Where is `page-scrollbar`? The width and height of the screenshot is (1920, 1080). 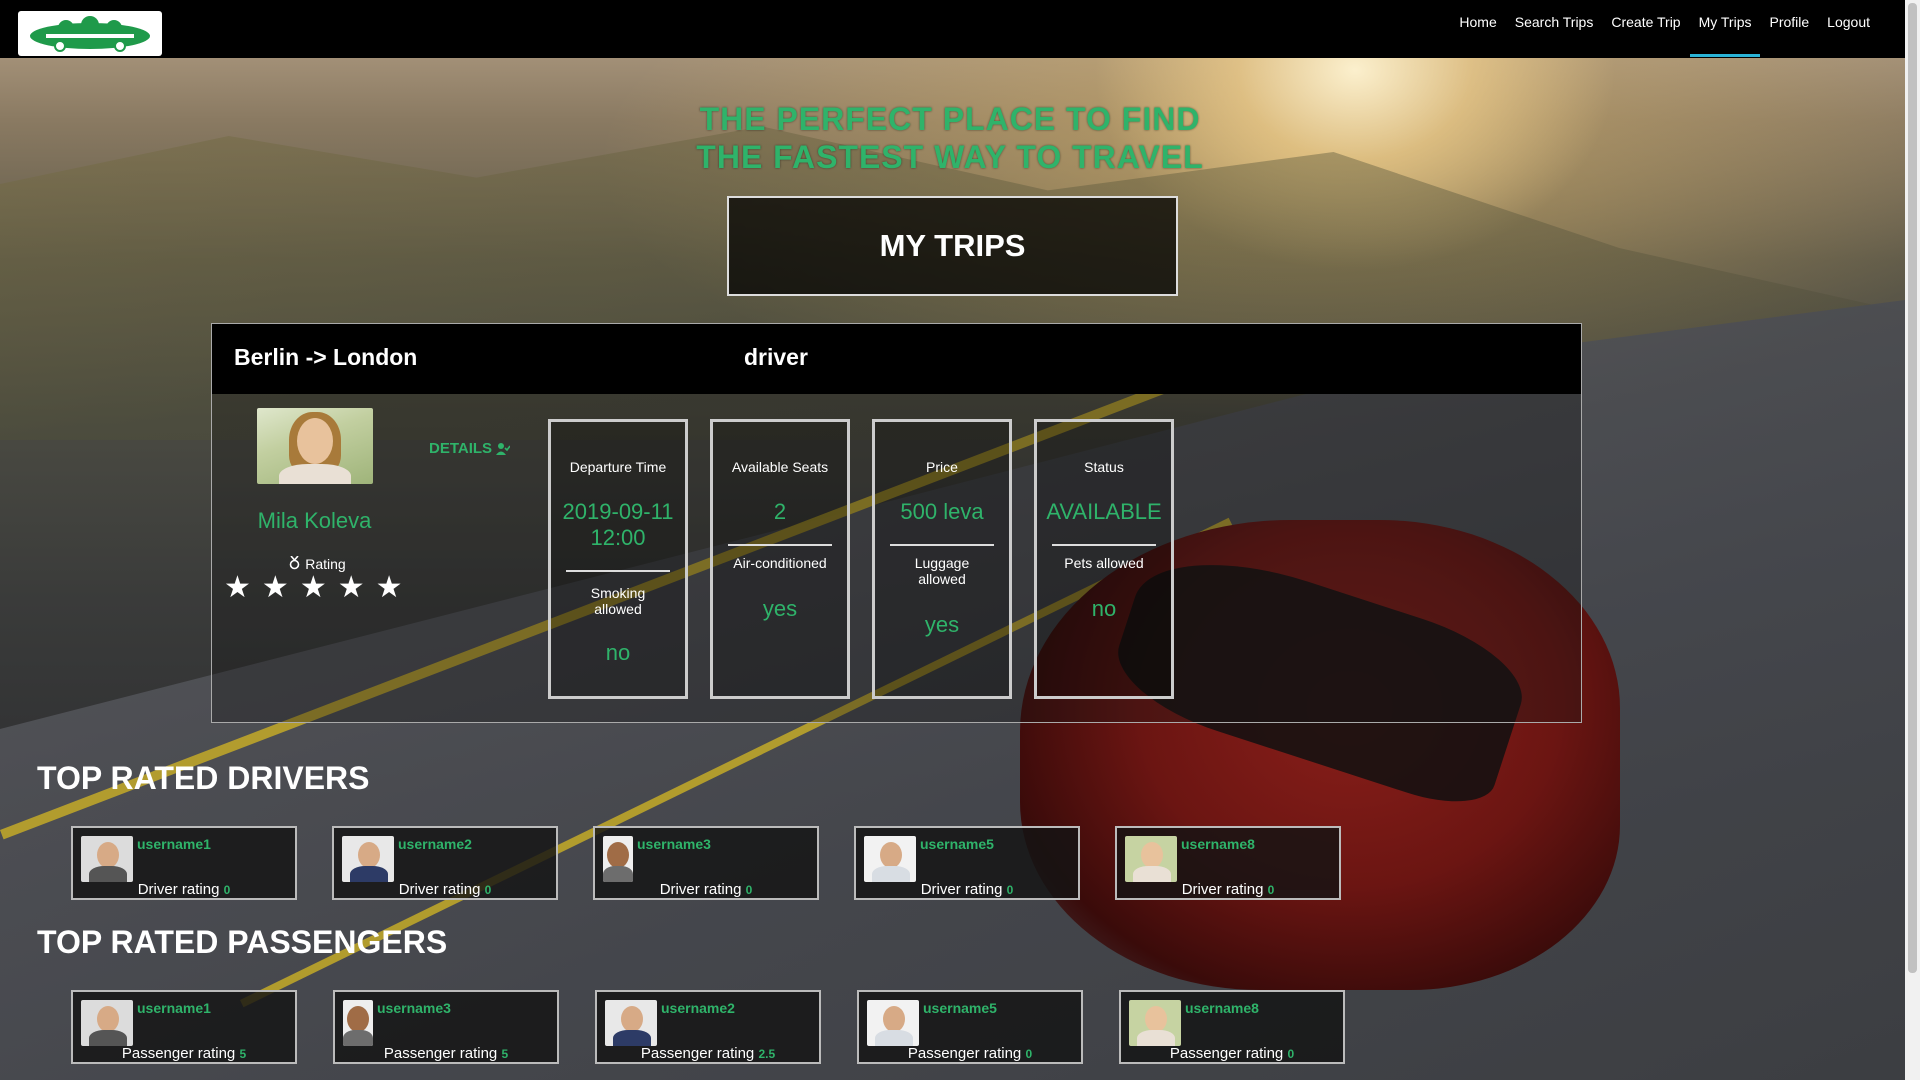 page-scrollbar is located at coordinates (1912, 540).